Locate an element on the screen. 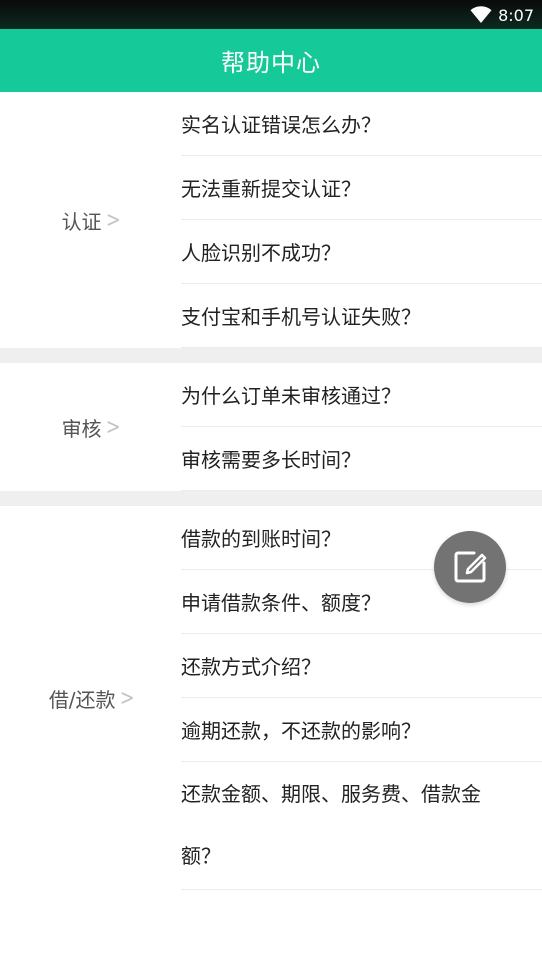  section-label: 认证 > is located at coordinates (90, 220).